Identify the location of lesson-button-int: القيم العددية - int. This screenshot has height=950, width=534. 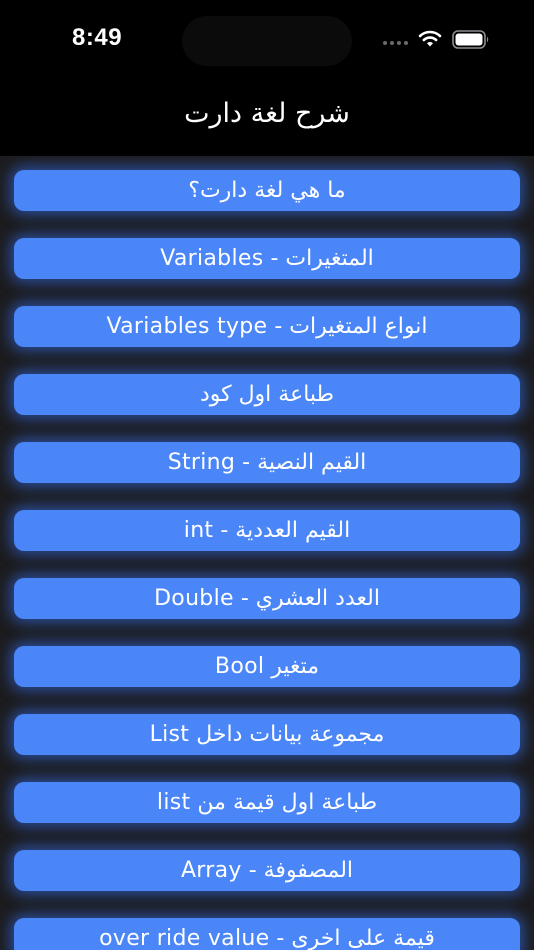
(267, 530).